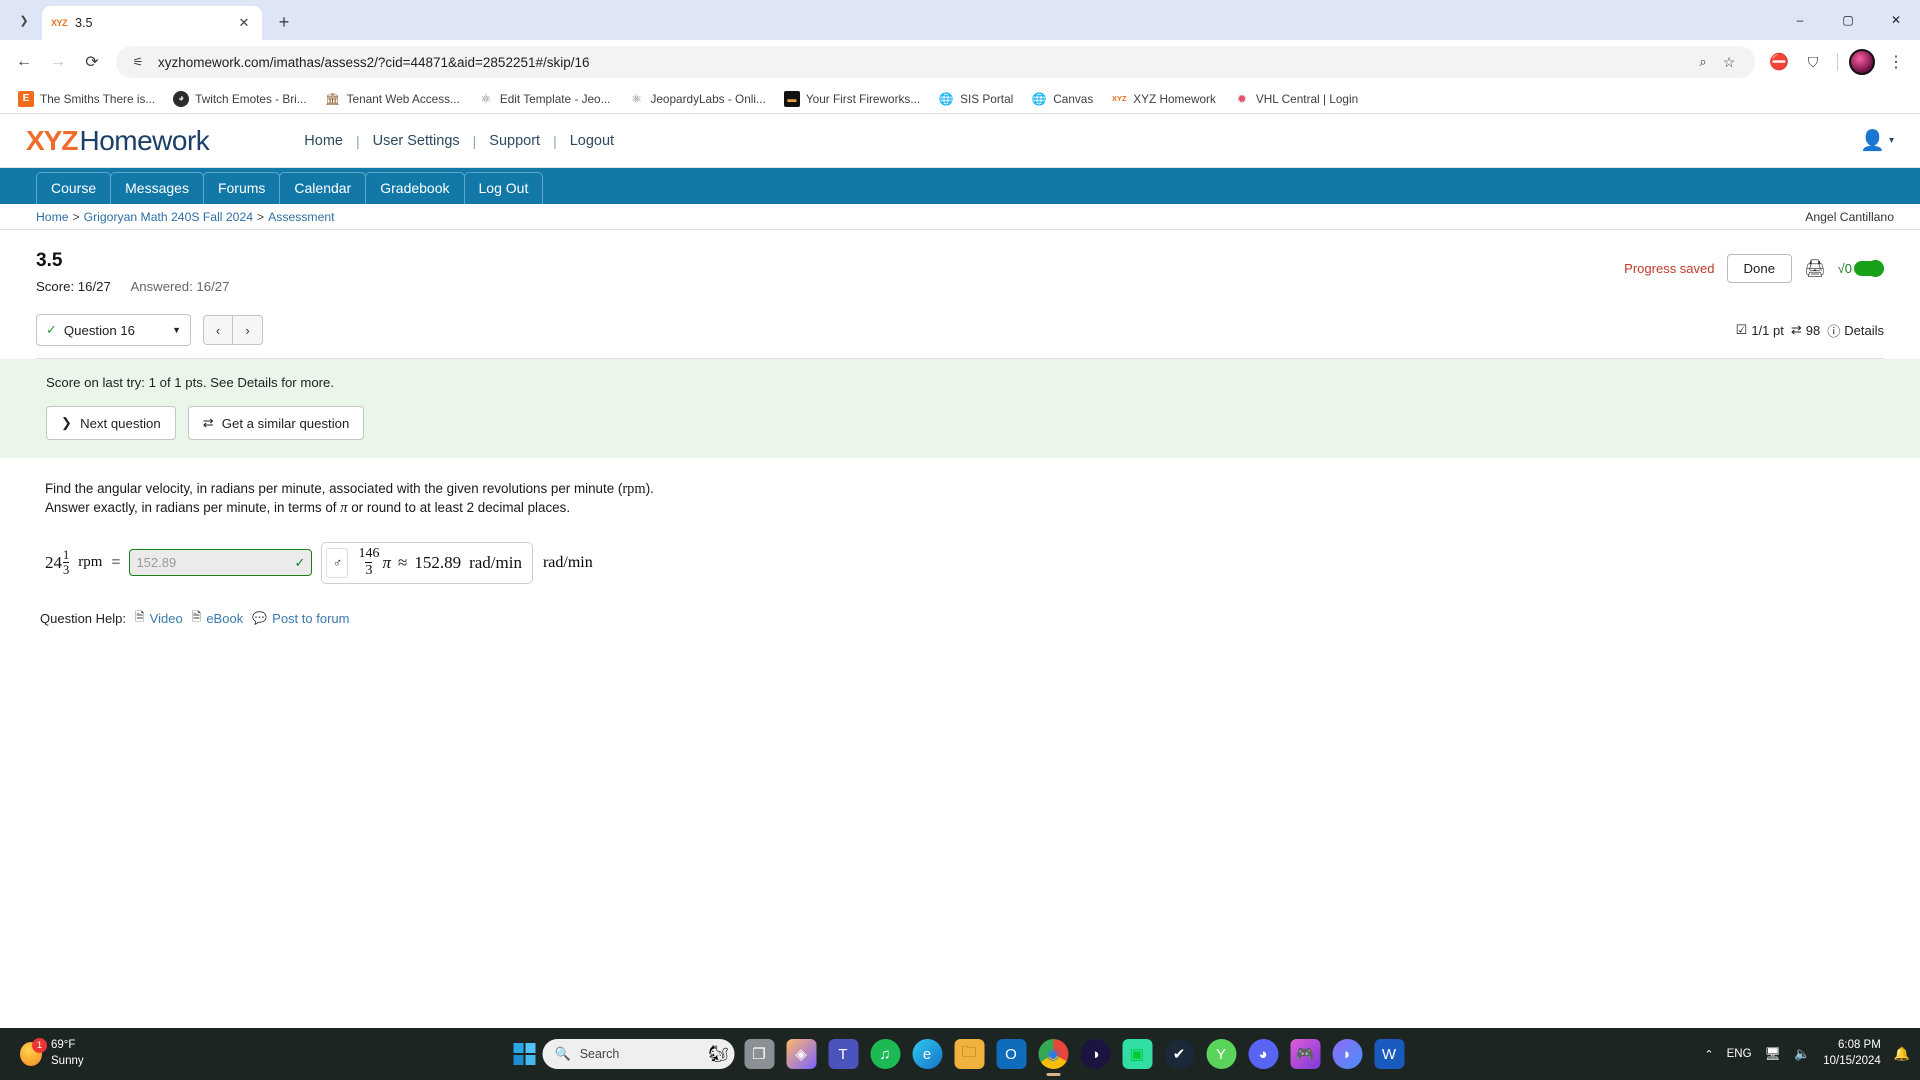 This screenshot has height=1080, width=1920. Describe the element at coordinates (1802, 1054) in the screenshot. I see `volume-icon: 🔈` at that location.